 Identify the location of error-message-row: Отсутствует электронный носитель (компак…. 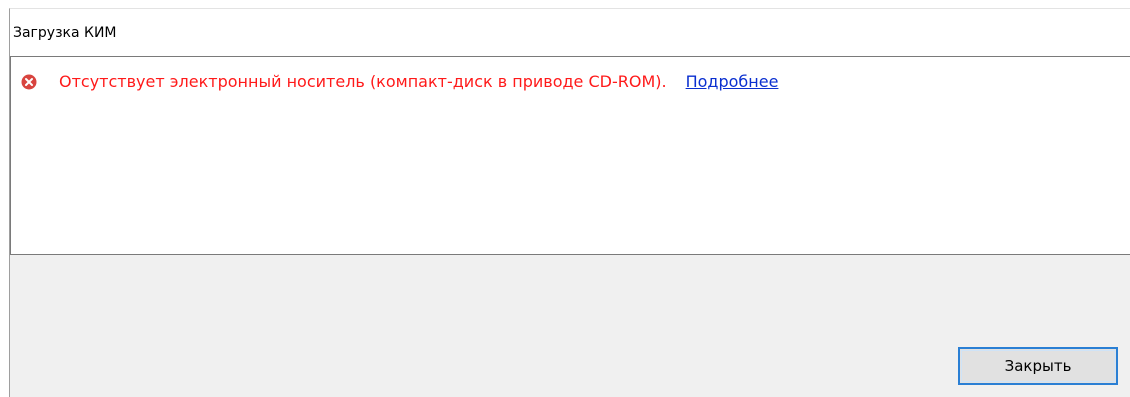
(399, 82).